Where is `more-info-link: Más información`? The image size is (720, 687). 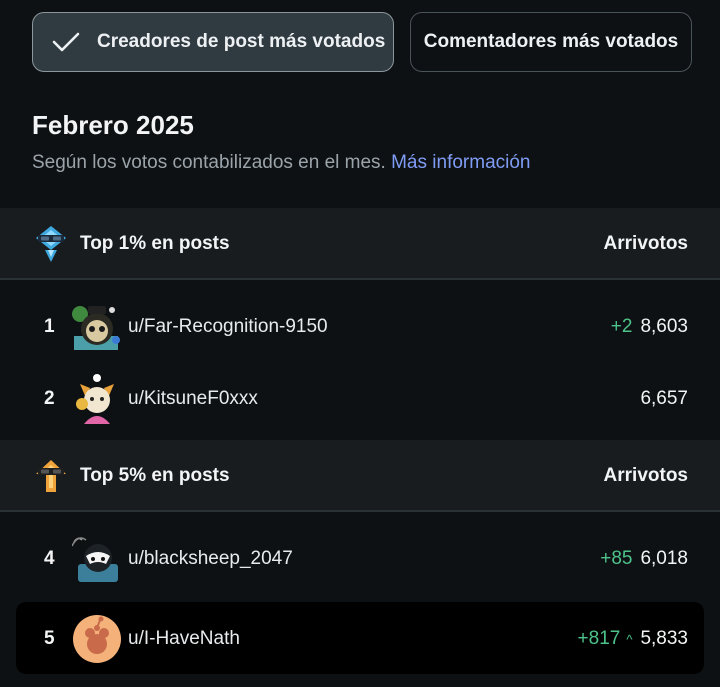
more-info-link: Más información is located at coordinates (460, 162).